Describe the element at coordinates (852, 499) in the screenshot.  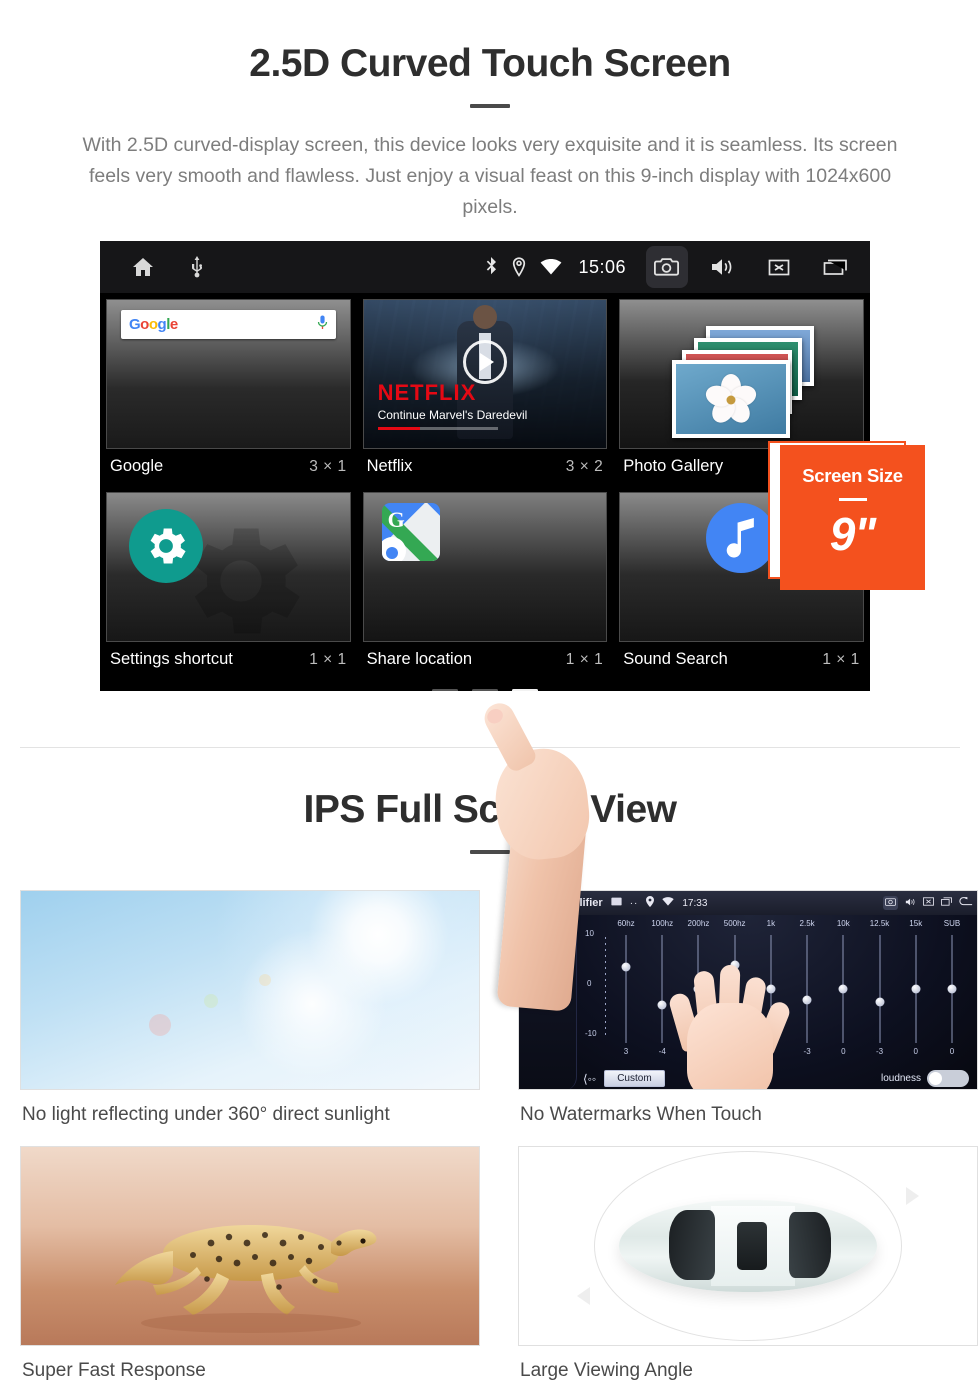
I see `badge-rule` at that location.